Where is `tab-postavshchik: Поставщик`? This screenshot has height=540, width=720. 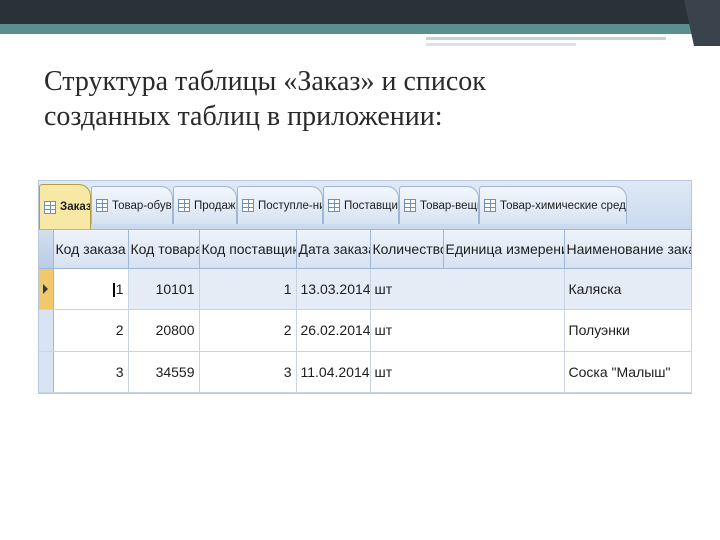 tab-postavshchik: Поставщик is located at coordinates (361, 205).